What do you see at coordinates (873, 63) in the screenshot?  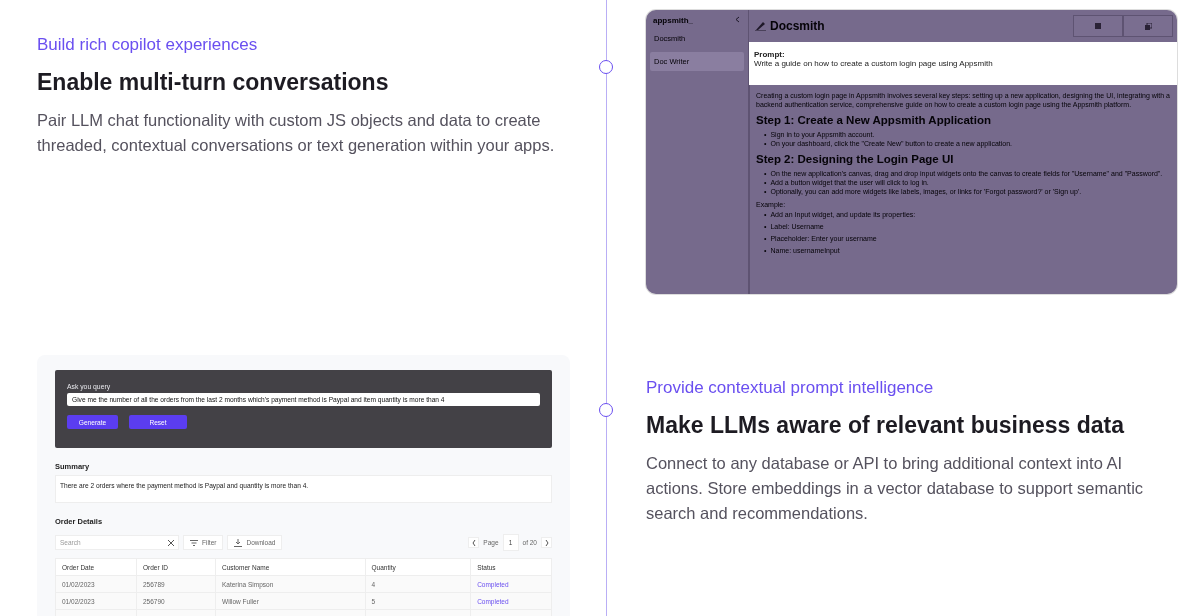 I see `prompt-text: Write a guide on how to create a custom login page using Appsmith` at bounding box center [873, 63].